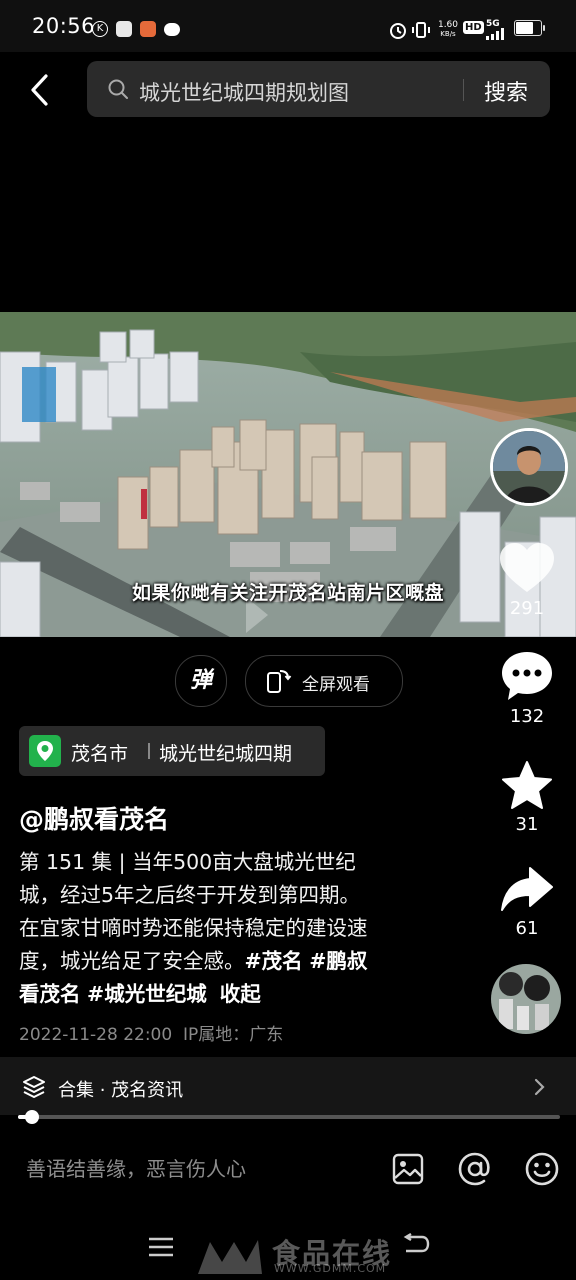 The height and width of the screenshot is (1280, 576). I want to click on fullscreen-button: 全屏观看, so click(324, 681).